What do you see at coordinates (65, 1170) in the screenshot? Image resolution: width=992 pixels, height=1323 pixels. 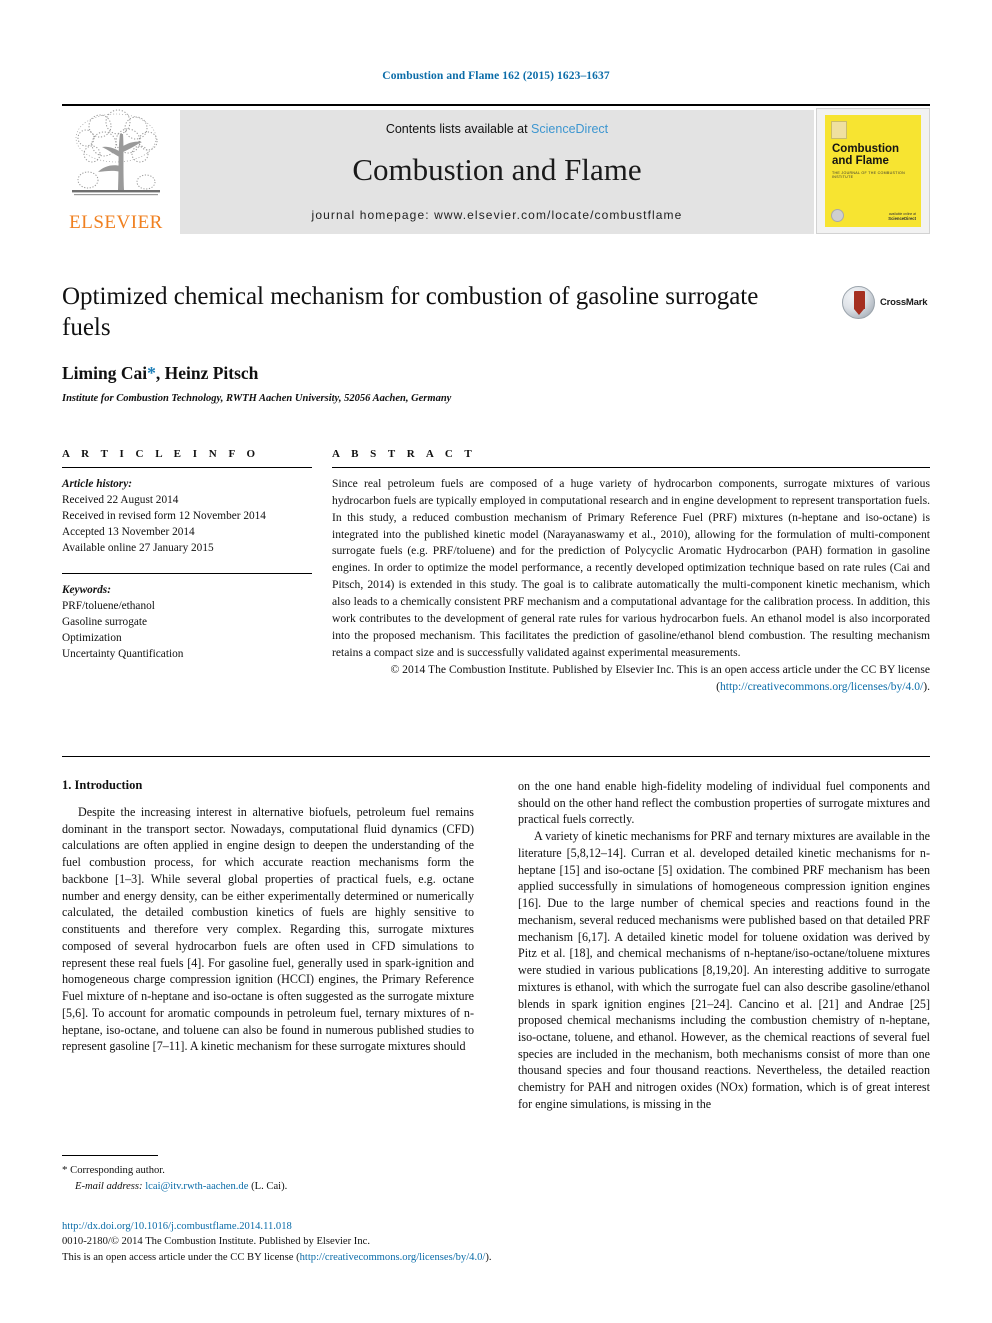 I see `footnote-star-marker: *` at bounding box center [65, 1170].